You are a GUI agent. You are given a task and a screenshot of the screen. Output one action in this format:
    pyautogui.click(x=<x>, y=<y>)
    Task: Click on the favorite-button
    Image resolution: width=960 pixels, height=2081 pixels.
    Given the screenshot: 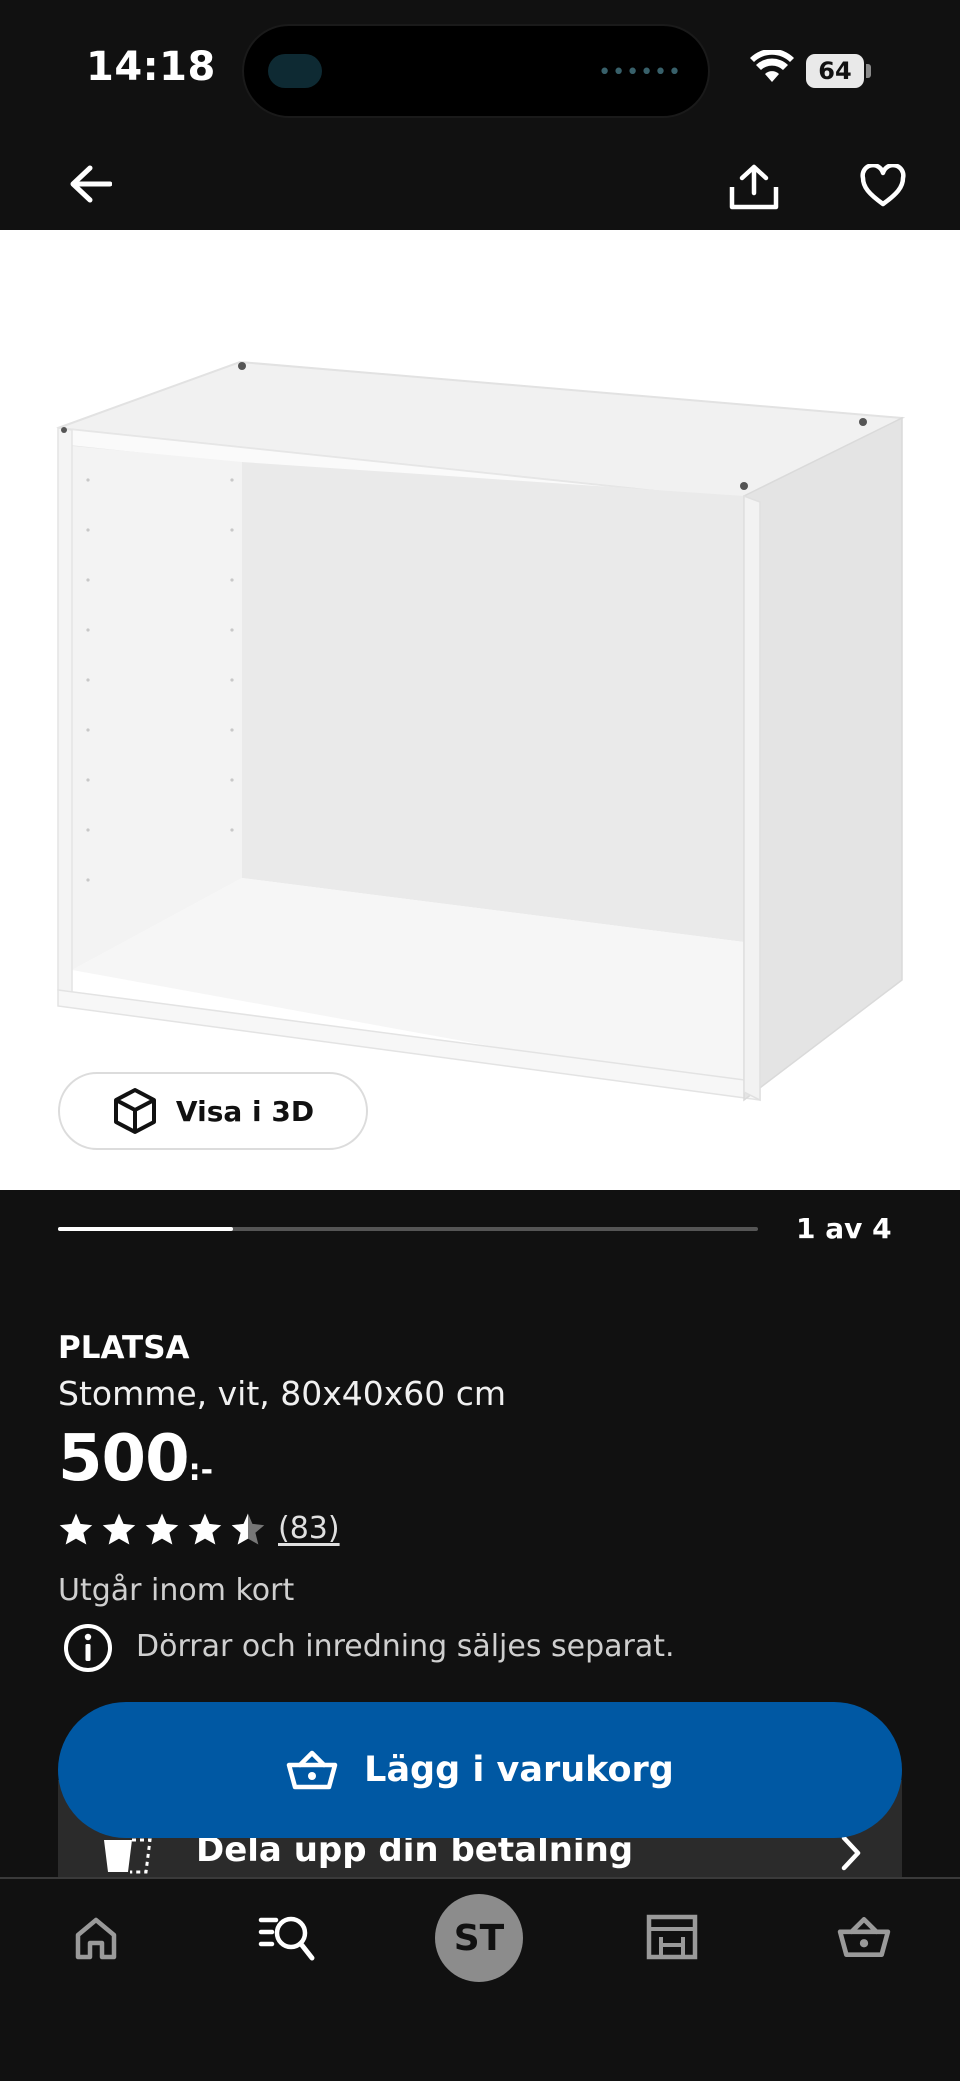 What is the action you would take?
    pyautogui.click(x=883, y=186)
    